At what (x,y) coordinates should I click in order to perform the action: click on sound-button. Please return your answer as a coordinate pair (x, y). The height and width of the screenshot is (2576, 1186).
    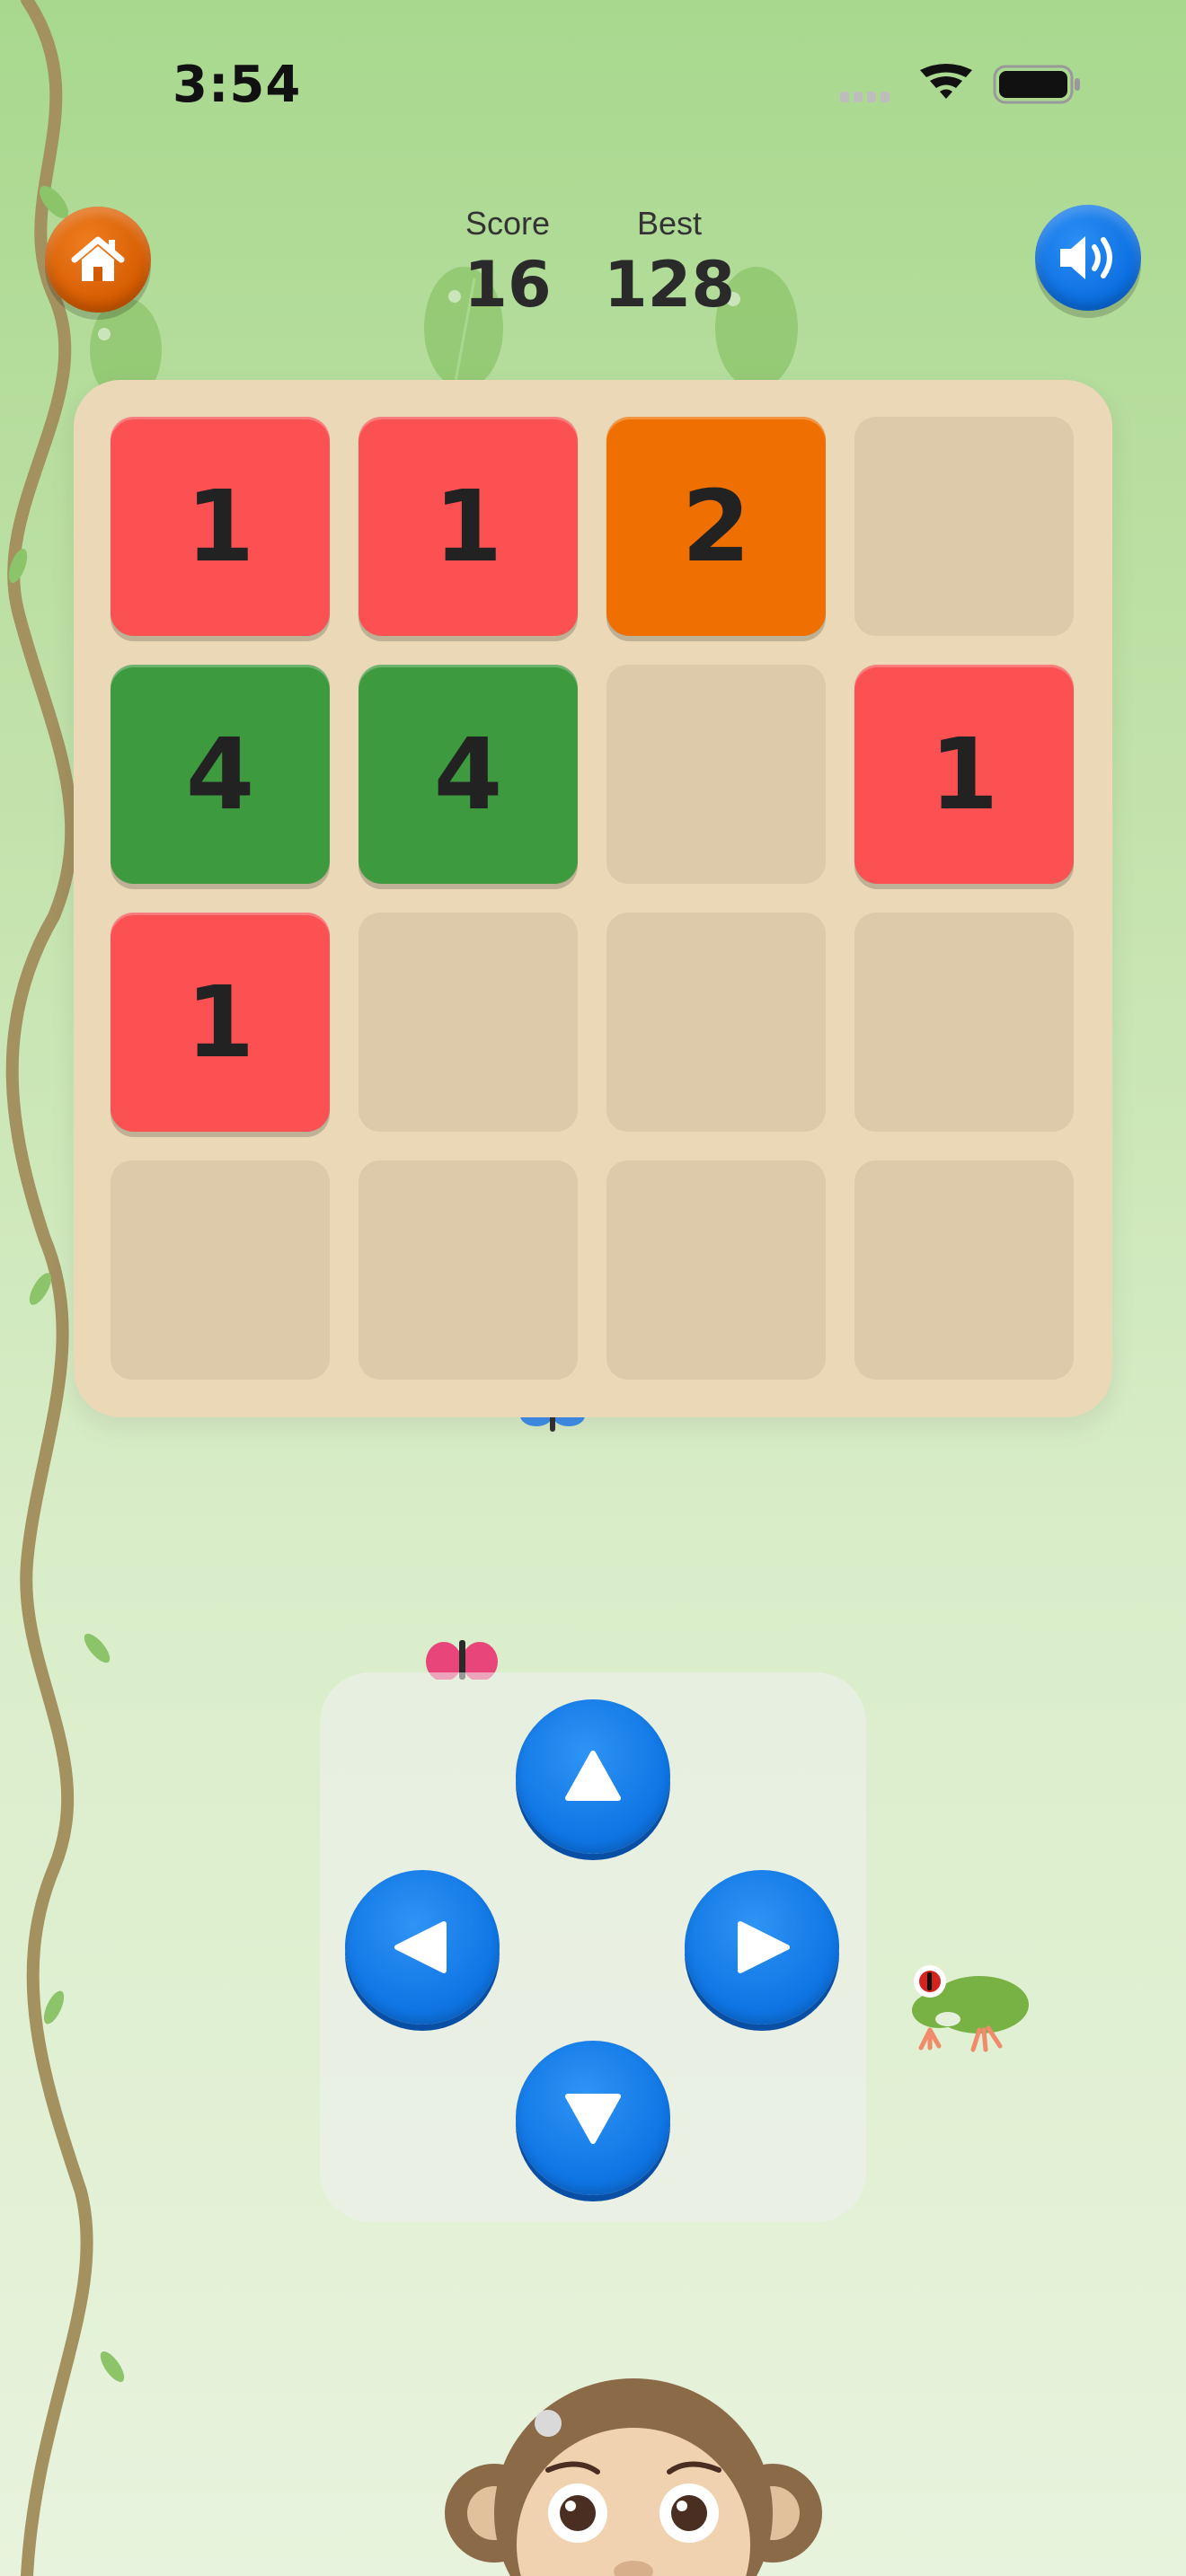
    Looking at the image, I should click on (1088, 258).